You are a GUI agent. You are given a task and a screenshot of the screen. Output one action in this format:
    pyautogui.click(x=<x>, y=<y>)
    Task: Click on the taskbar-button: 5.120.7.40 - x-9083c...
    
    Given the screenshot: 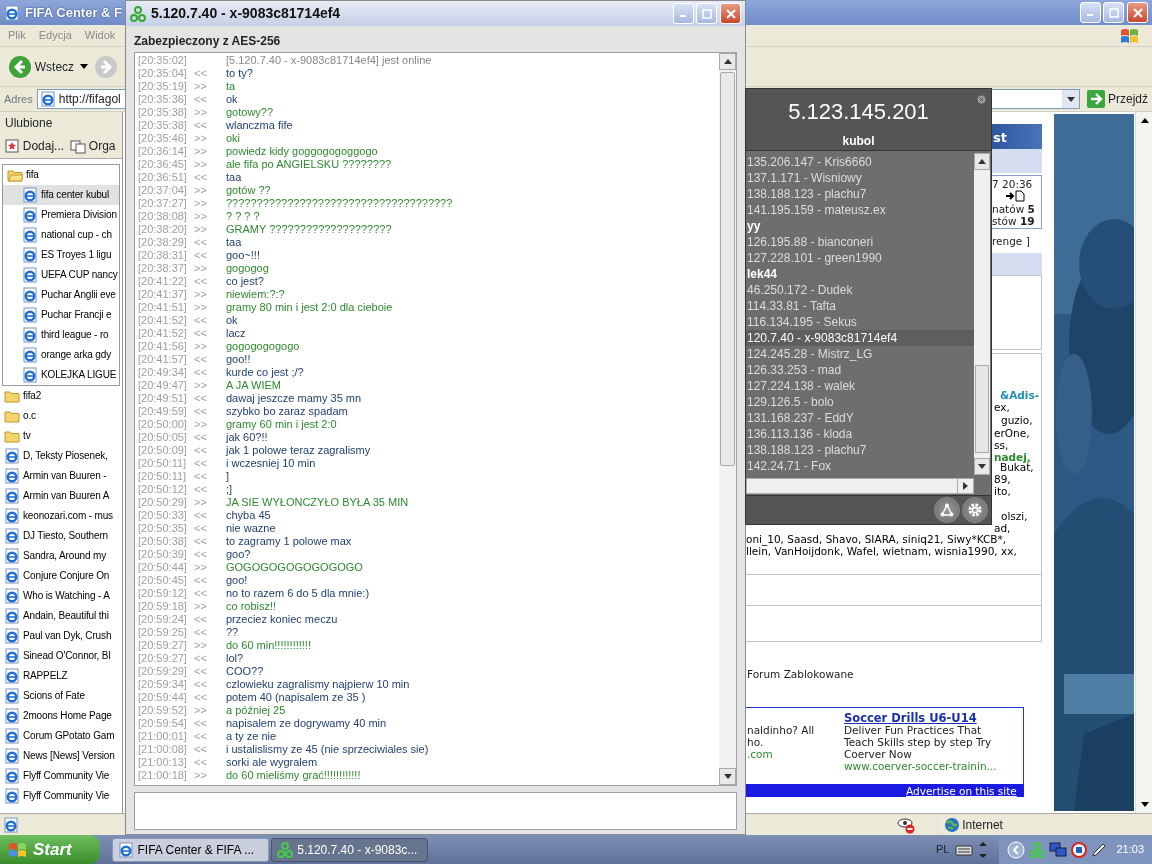 What is the action you would take?
    pyautogui.click(x=350, y=849)
    